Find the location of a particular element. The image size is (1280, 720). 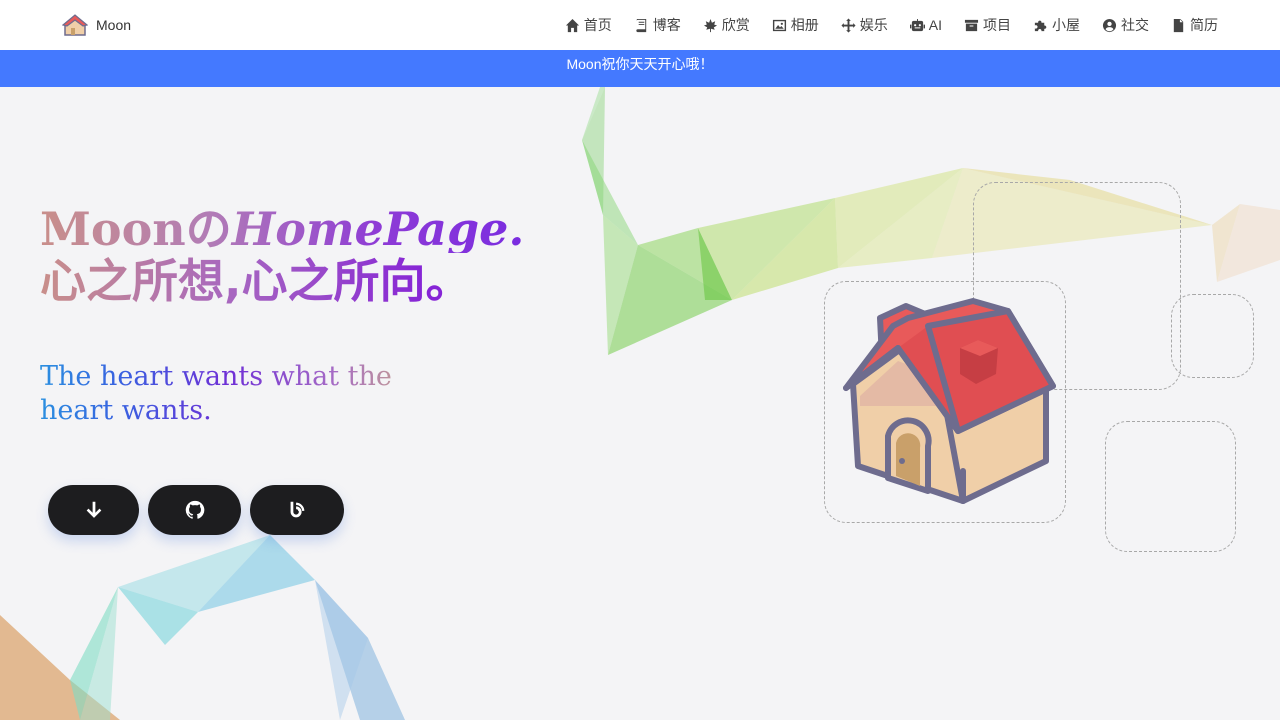

archive-icon is located at coordinates (971, 25).